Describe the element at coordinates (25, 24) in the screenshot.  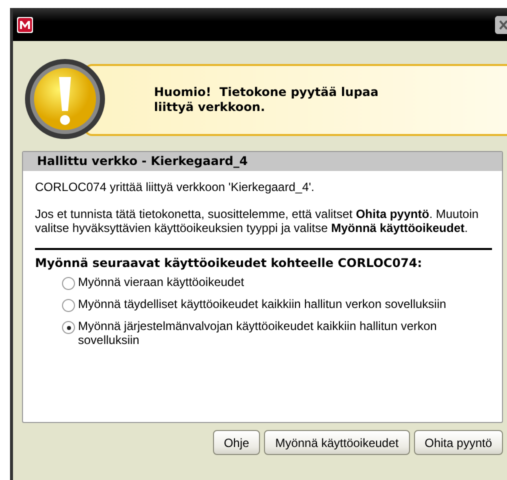
I see `logo-icon` at that location.